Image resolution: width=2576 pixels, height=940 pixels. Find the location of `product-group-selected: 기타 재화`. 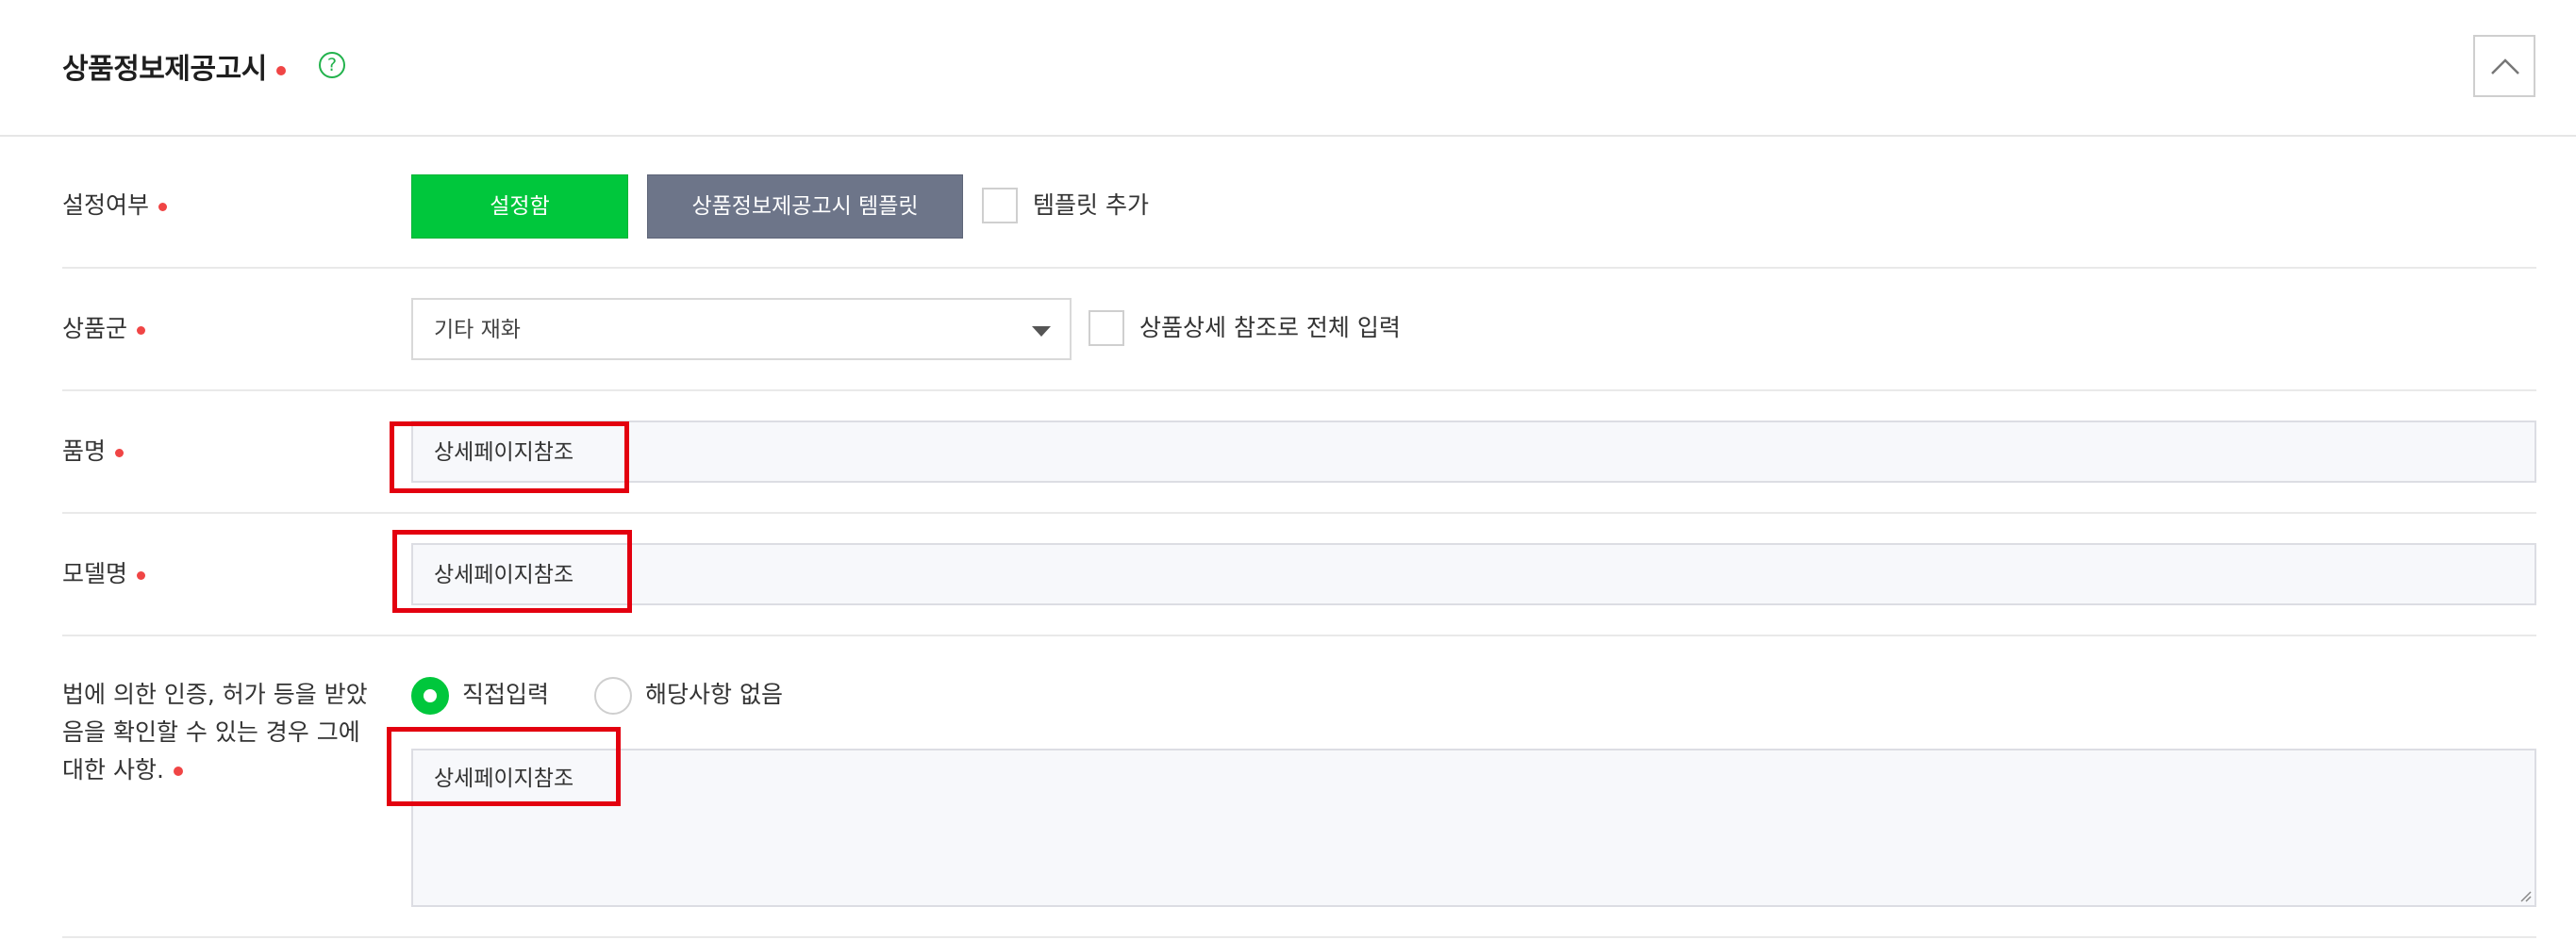

product-group-selected: 기타 재화 is located at coordinates (478, 330).